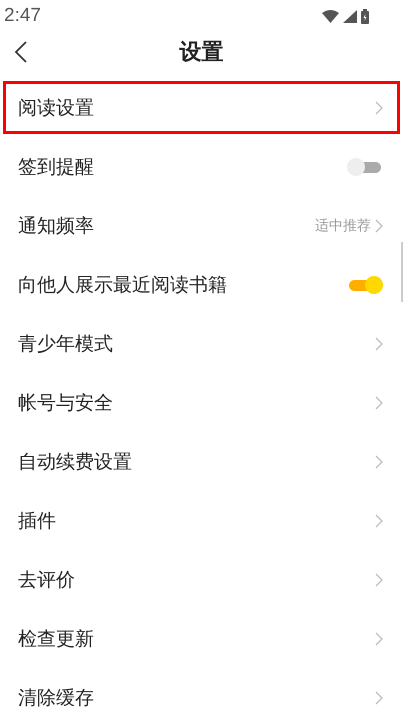 The height and width of the screenshot is (722, 403). What do you see at coordinates (201, 166) in the screenshot?
I see `settings-row: 签到提醒` at bounding box center [201, 166].